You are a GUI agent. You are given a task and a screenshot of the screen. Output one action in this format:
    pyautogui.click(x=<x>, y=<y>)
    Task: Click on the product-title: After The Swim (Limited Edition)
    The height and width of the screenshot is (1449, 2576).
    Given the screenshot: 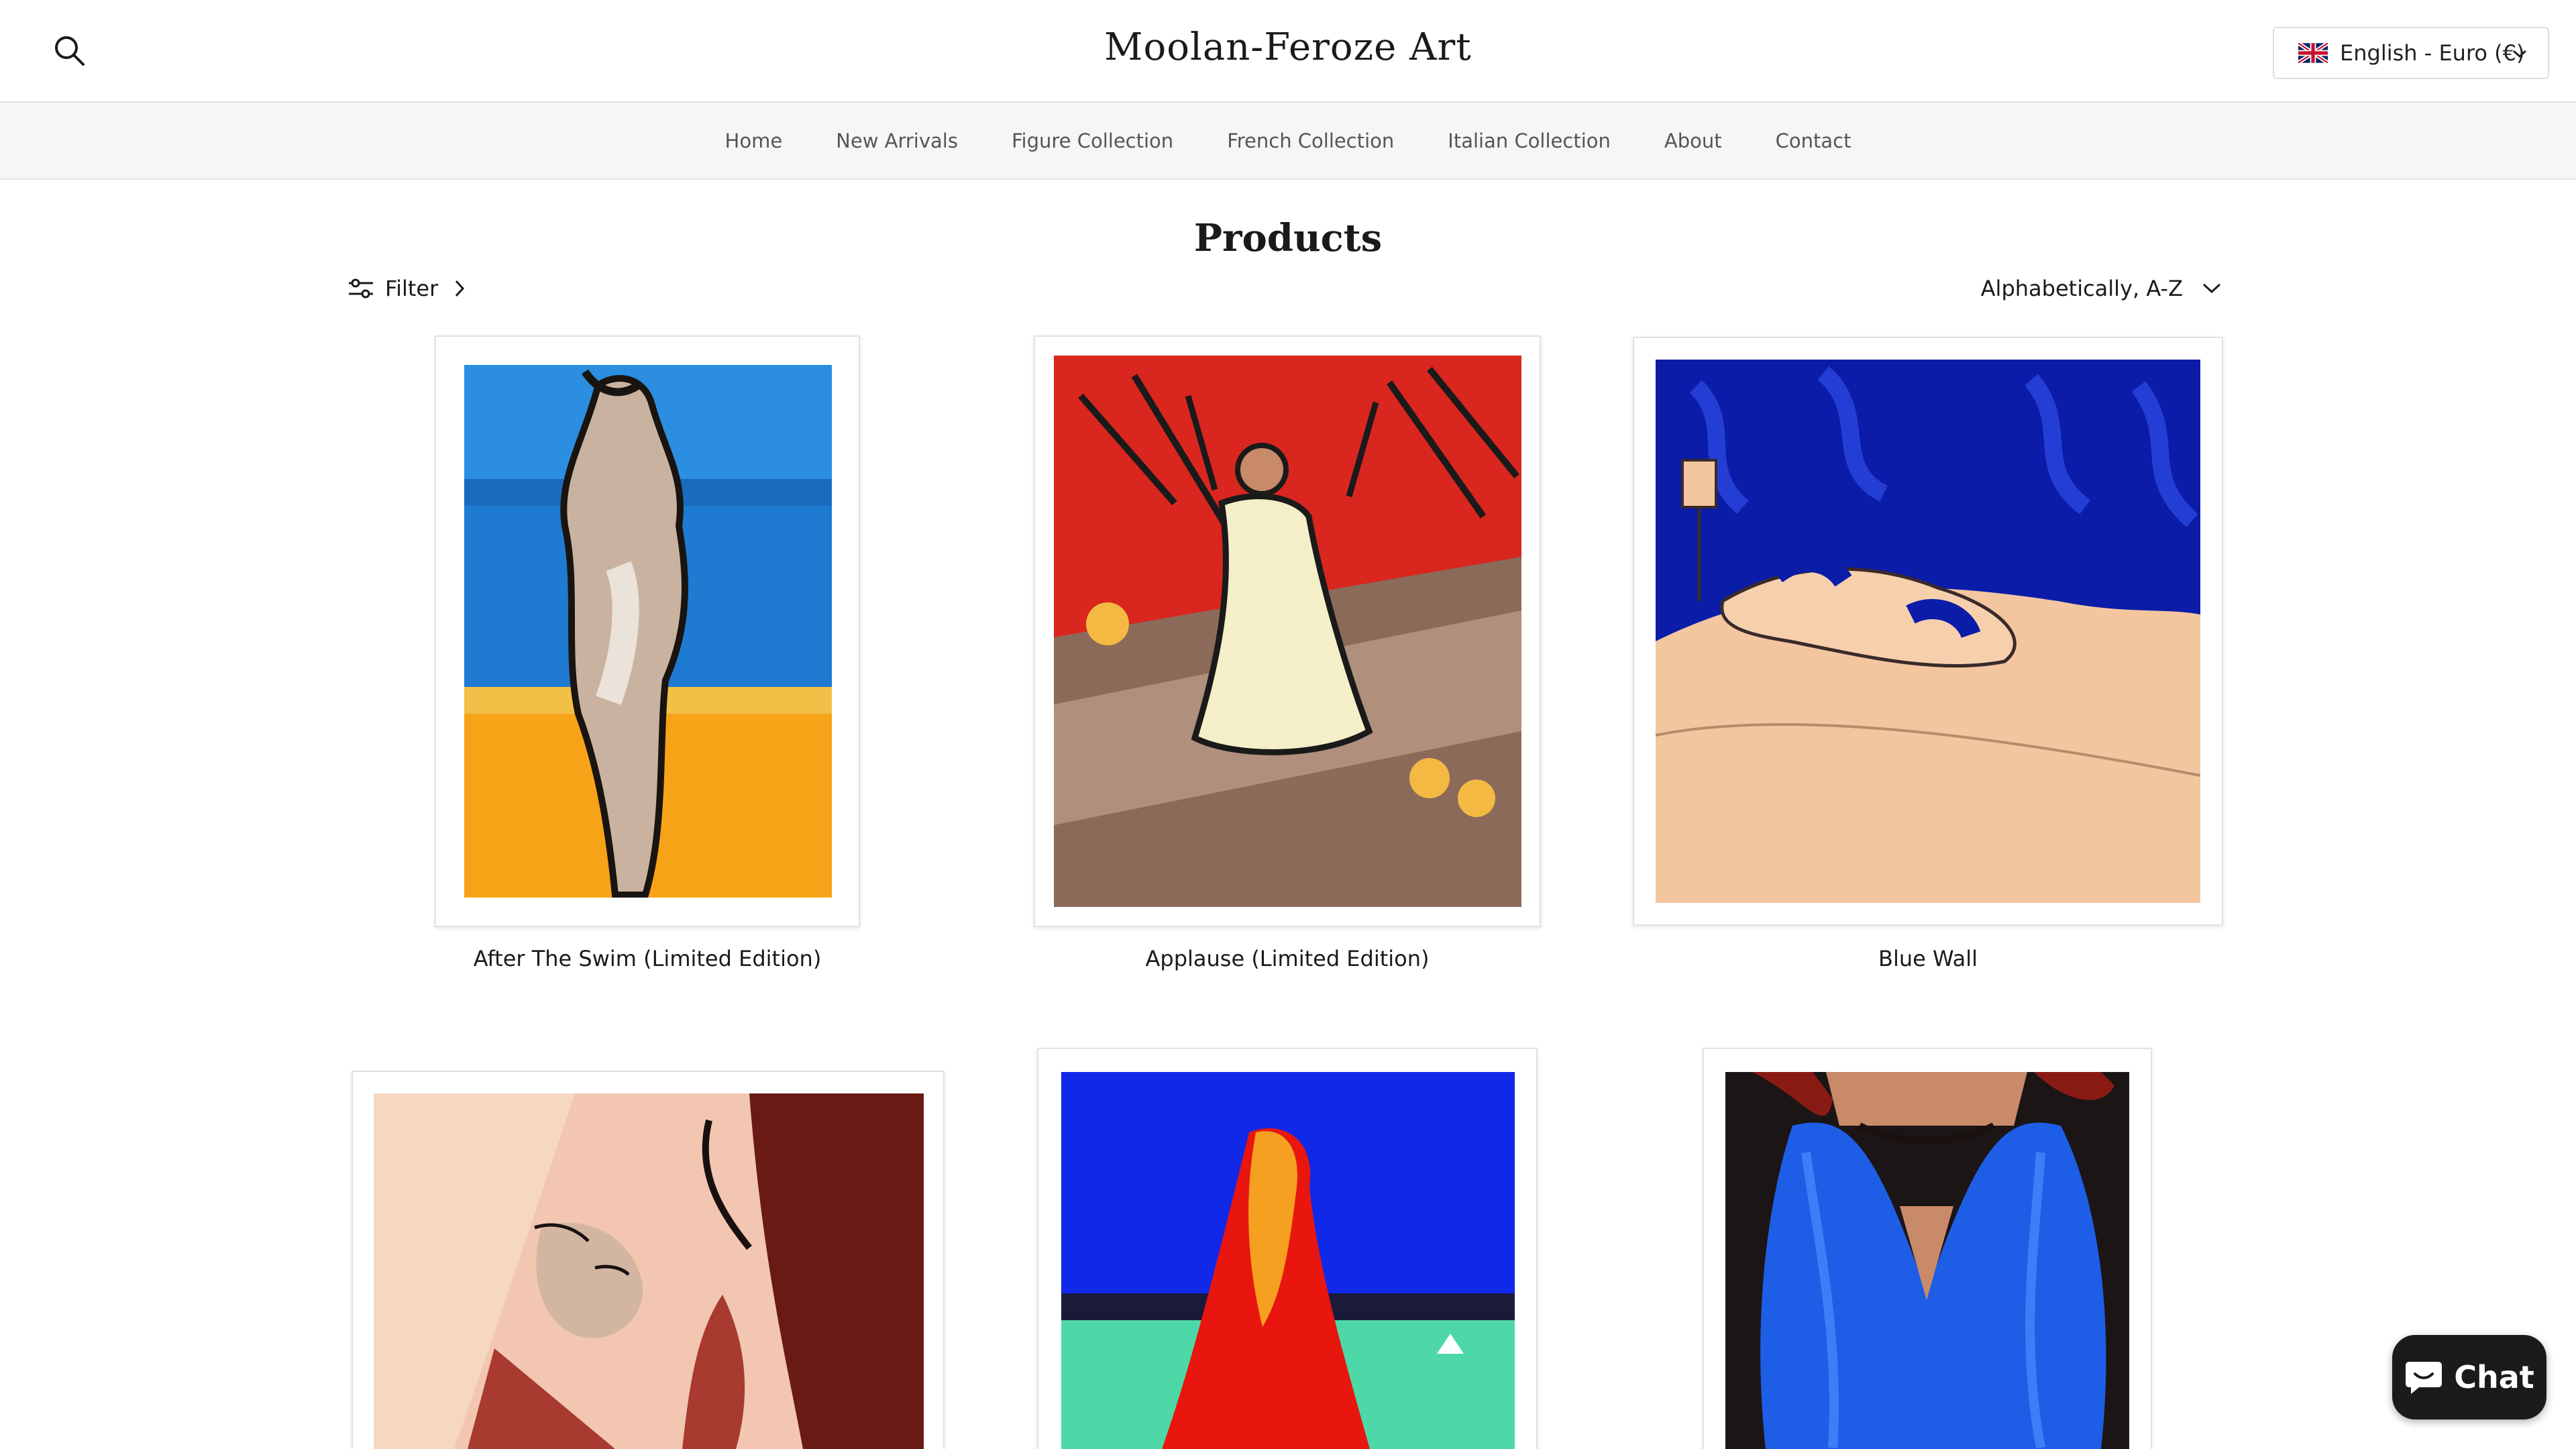 What is the action you would take?
    pyautogui.click(x=647, y=958)
    